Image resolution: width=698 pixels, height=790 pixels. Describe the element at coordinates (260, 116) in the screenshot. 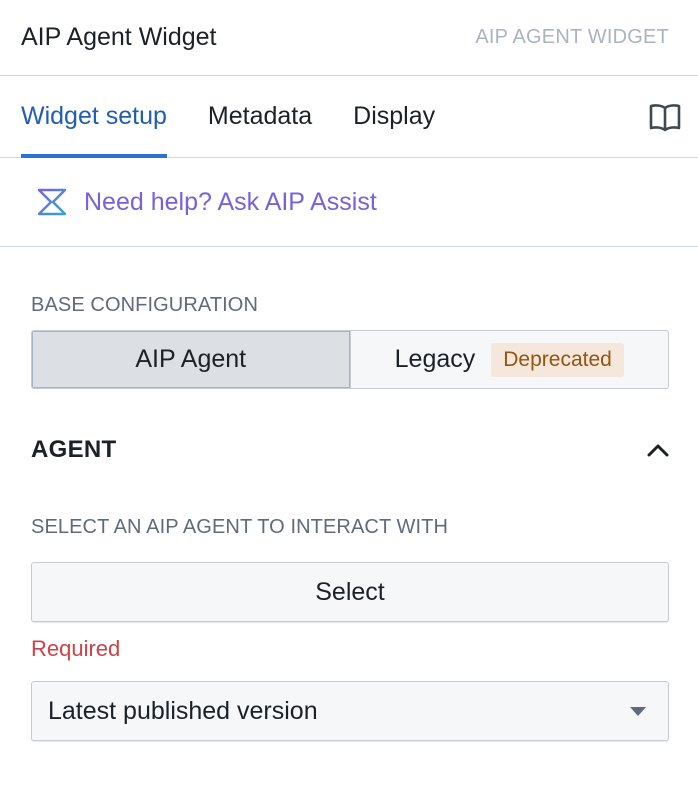

I see `tab-metadata: Metadata` at that location.